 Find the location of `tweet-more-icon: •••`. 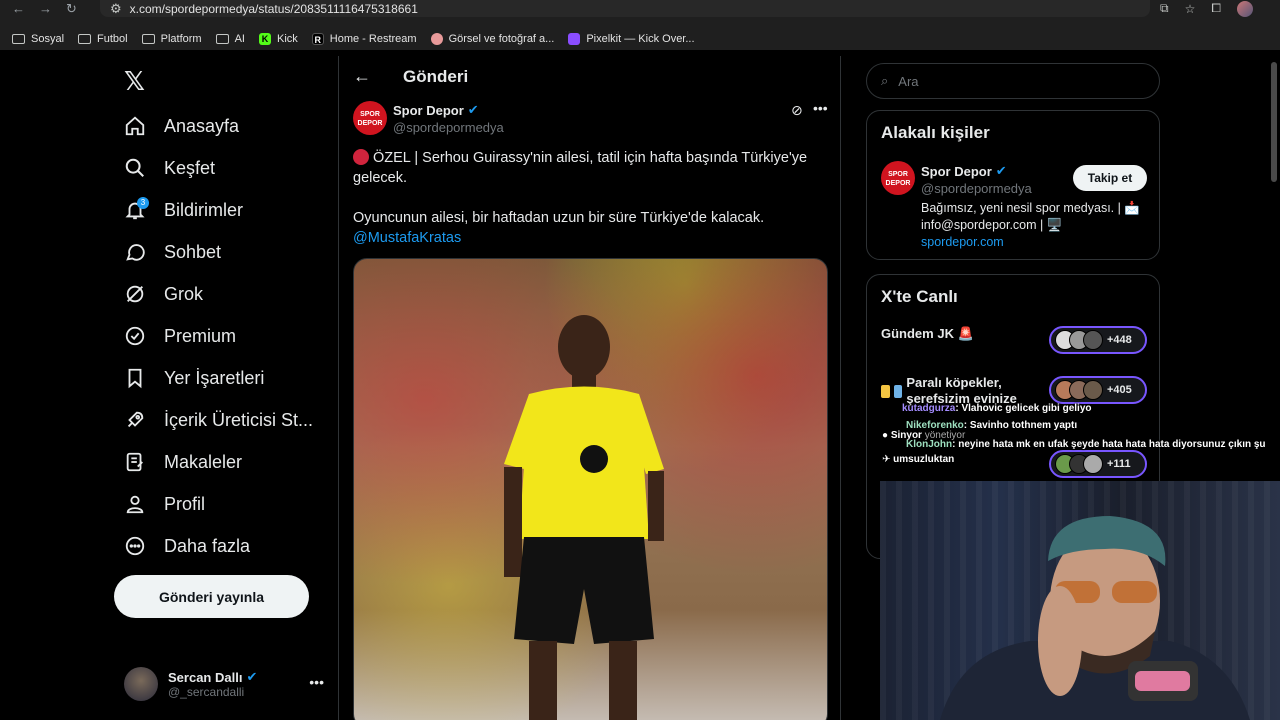

tweet-more-icon: ••• is located at coordinates (820, 108).